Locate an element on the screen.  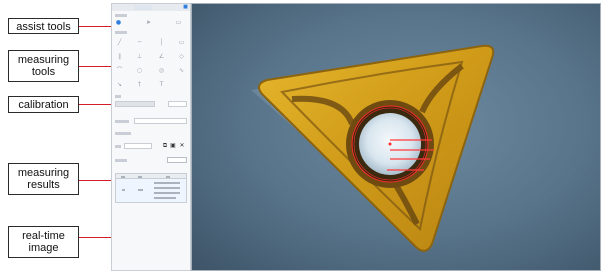
assist-tool-icon: ▭ is located at coordinates (178, 22).